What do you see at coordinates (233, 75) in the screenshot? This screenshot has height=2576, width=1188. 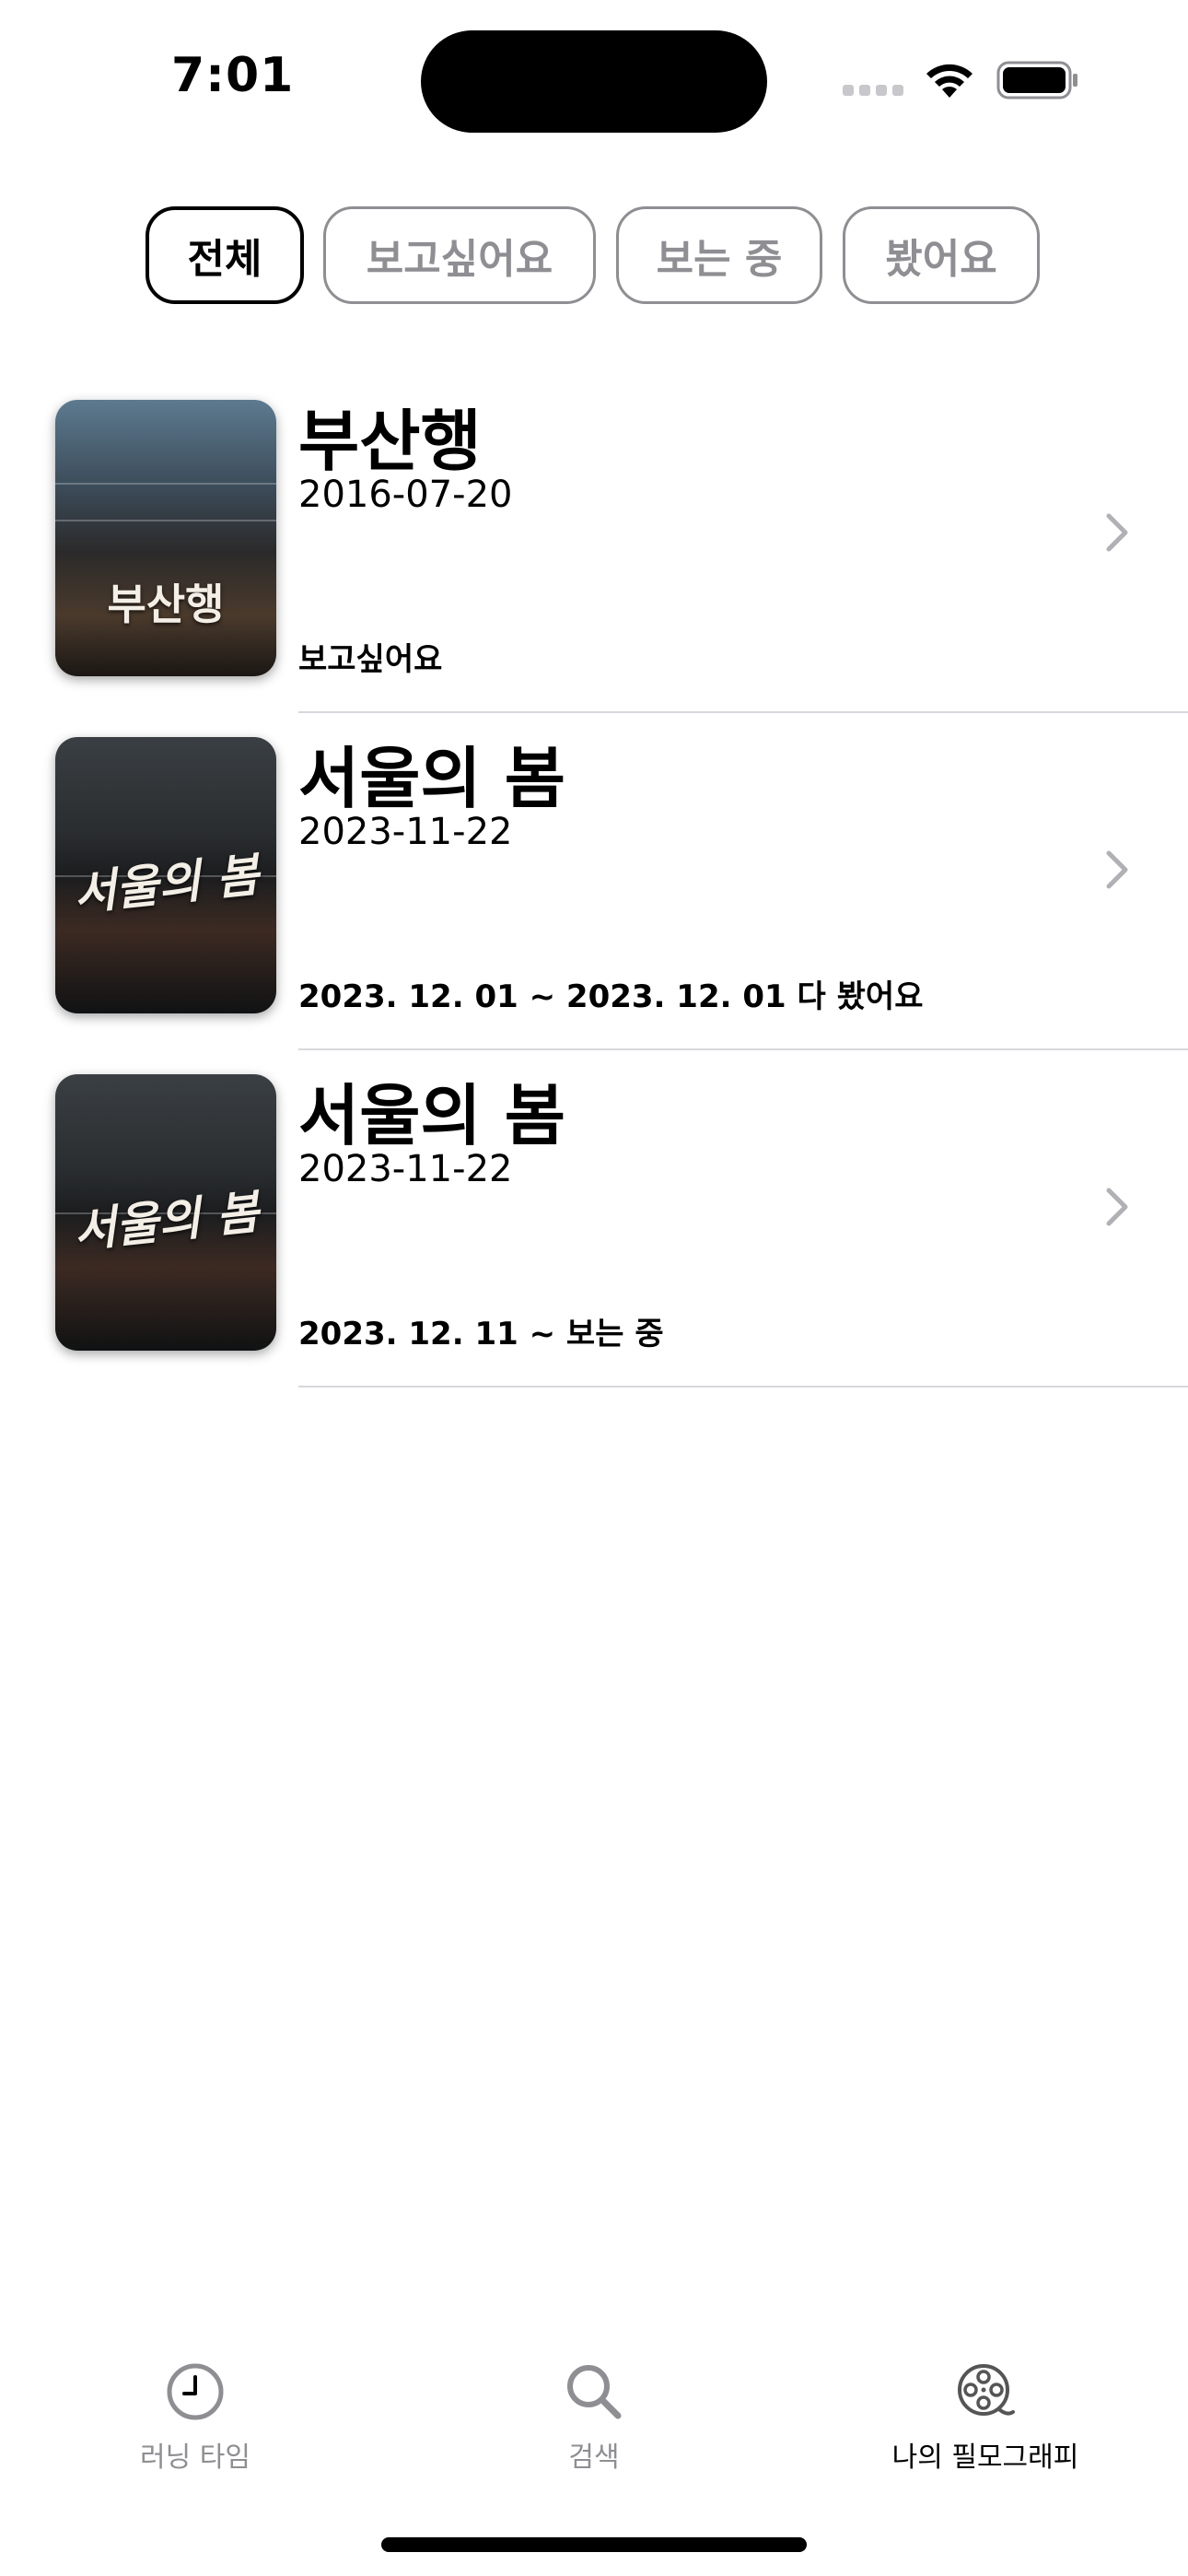 I see `status-time: 7:01` at bounding box center [233, 75].